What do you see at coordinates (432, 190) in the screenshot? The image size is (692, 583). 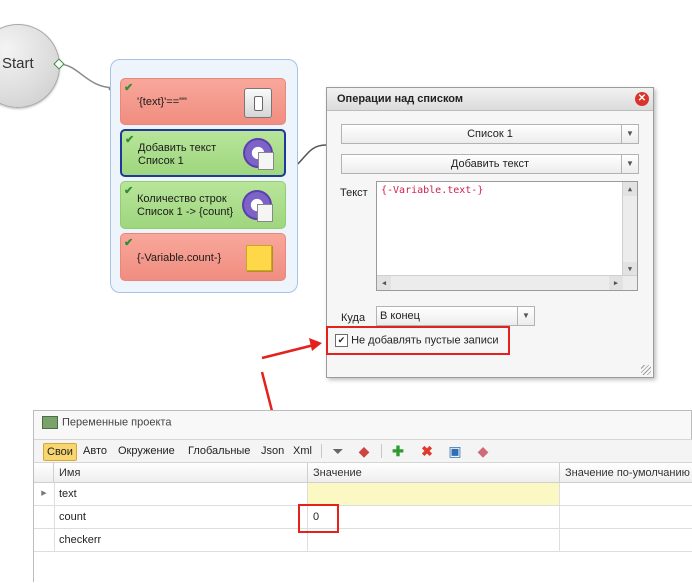 I see `text-field-value: {-Variable.text-}` at bounding box center [432, 190].